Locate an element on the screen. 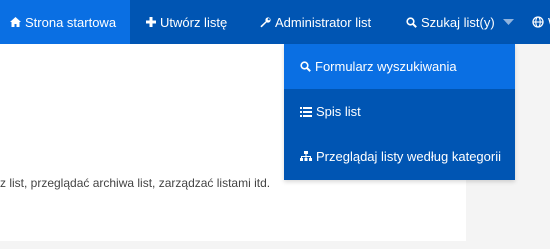 The height and width of the screenshot is (249, 550). wrench-icon is located at coordinates (265, 22).